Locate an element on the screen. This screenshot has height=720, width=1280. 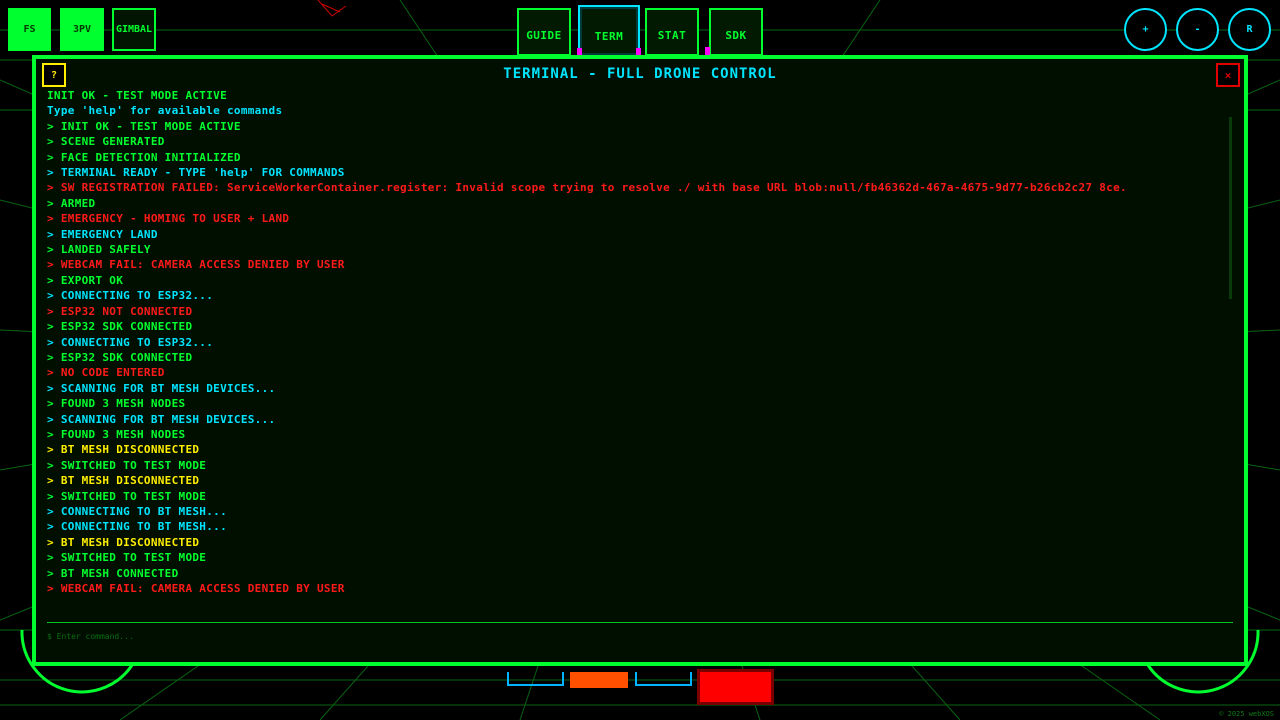
log-line: > FACE DETECTION INITIALIZED is located at coordinates (144, 157).